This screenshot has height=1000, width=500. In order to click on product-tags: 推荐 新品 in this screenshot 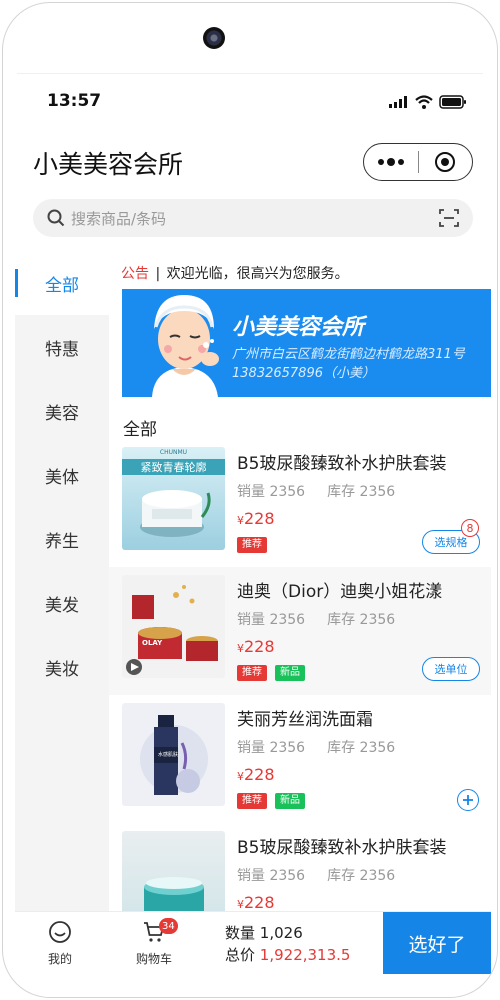, I will do `click(271, 801)`.